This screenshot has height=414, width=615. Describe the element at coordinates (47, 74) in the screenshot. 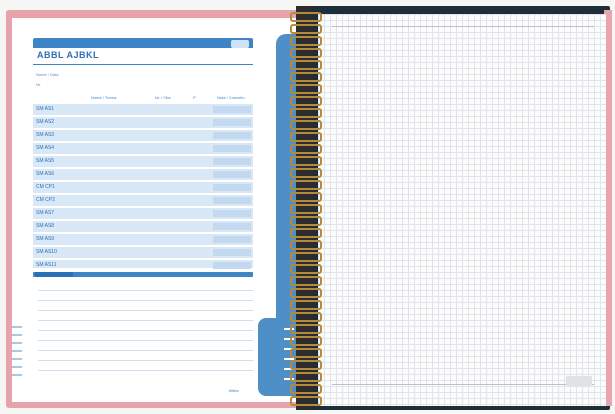

I see `sheet-label-name: Nome / Data` at that location.